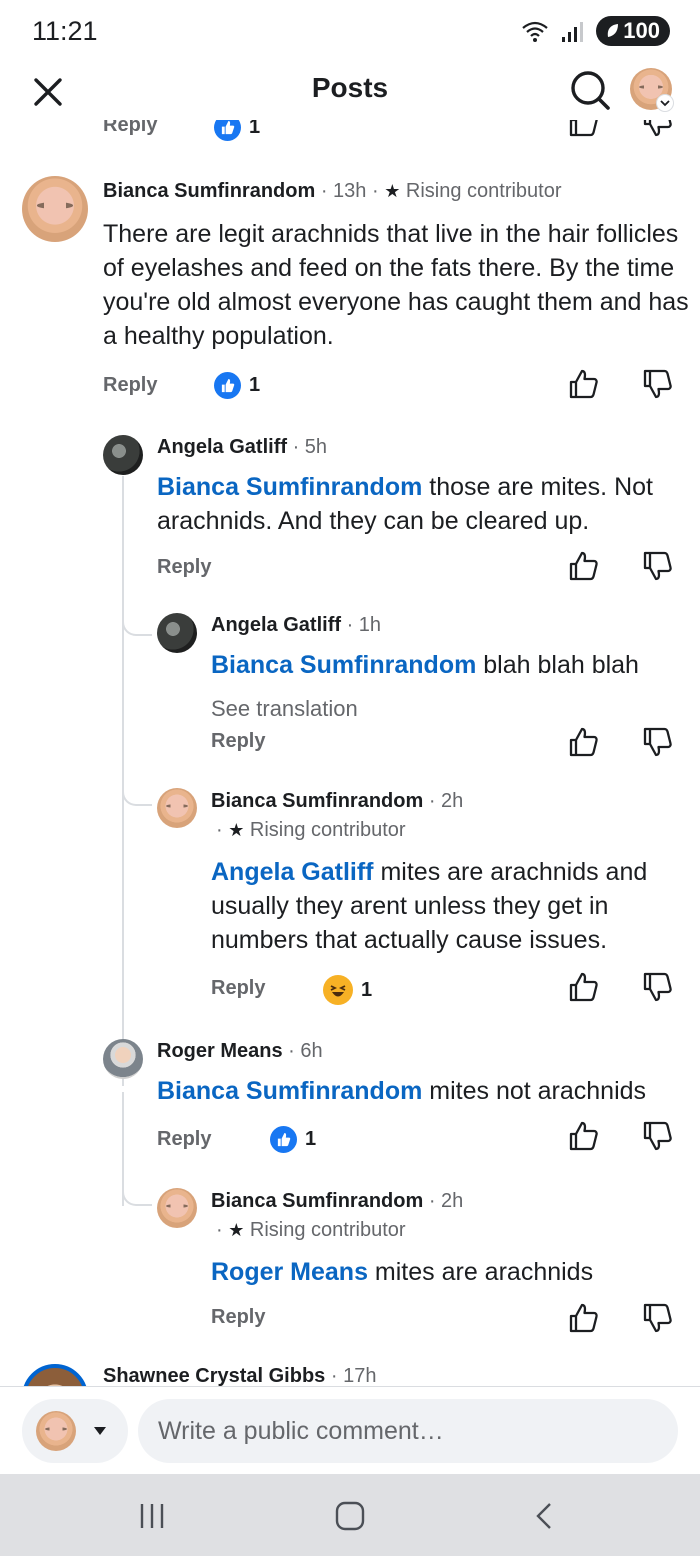 The height and width of the screenshot is (1556, 700). What do you see at coordinates (220, 1051) in the screenshot?
I see `author-name: Roger Means` at bounding box center [220, 1051].